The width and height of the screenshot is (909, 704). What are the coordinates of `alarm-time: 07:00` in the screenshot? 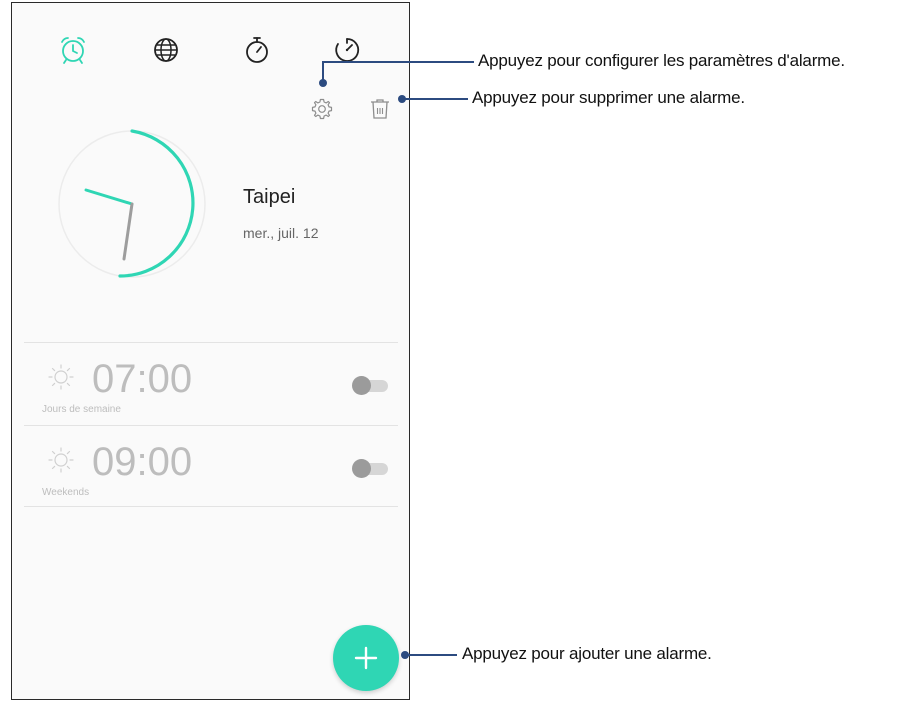 It's located at (142, 379).